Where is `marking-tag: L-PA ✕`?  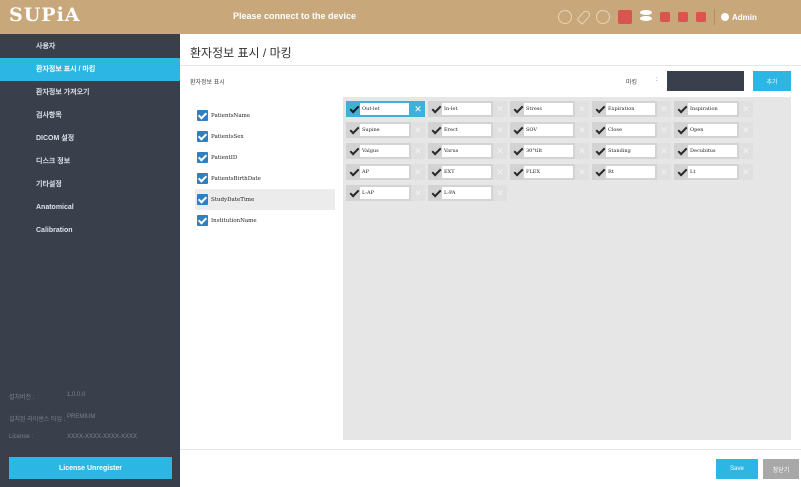
marking-tag: L-PA ✕ is located at coordinates (467, 193).